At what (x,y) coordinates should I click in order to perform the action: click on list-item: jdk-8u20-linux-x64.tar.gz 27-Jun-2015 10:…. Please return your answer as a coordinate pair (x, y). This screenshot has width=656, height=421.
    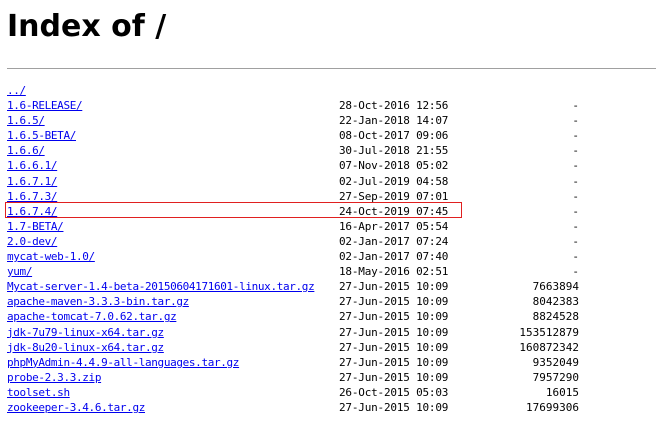
    Looking at the image, I should click on (307, 347).